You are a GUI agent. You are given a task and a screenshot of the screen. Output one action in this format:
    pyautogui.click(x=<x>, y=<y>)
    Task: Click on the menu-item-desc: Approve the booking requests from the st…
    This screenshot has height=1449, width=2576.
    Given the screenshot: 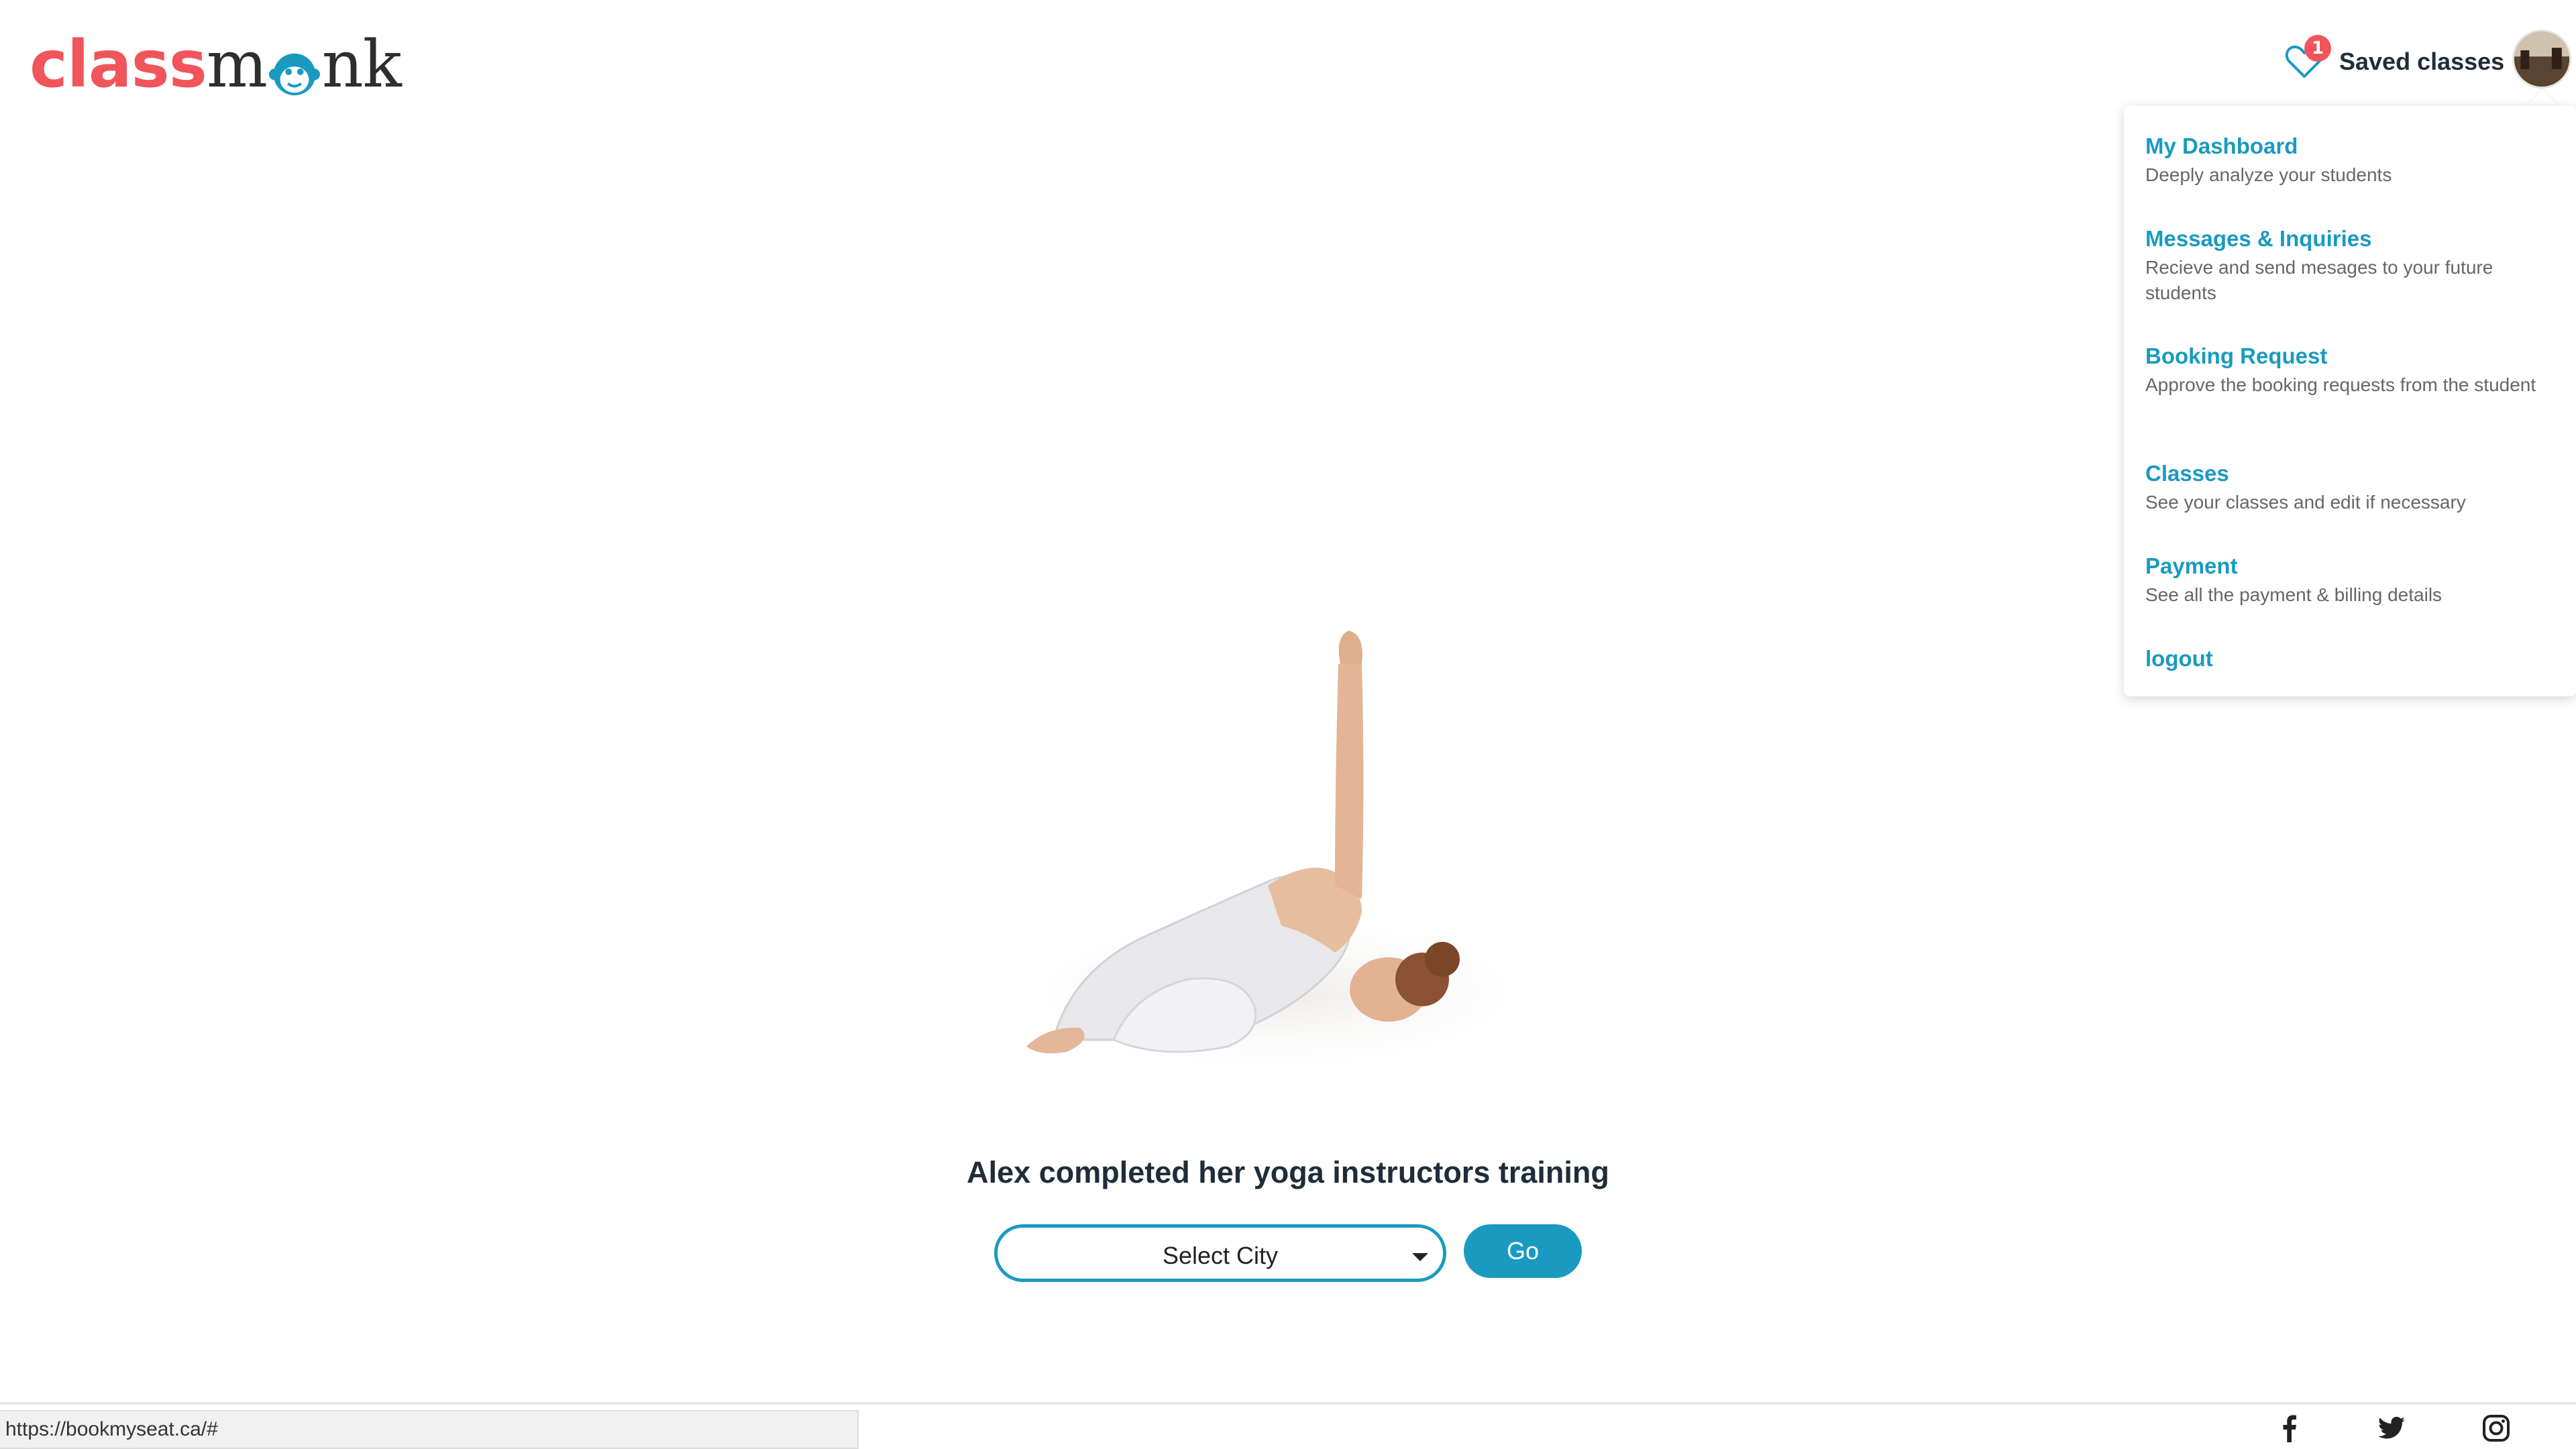 What is the action you would take?
    pyautogui.click(x=2340, y=384)
    